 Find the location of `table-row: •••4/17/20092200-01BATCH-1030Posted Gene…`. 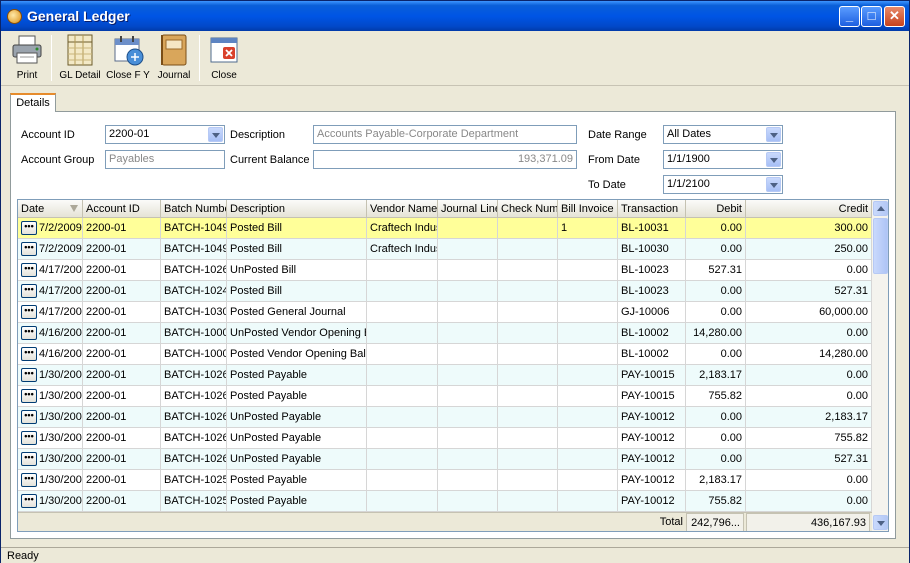

table-row: •••4/17/20092200-01BATCH-1030Posted Gene… is located at coordinates (445, 312).